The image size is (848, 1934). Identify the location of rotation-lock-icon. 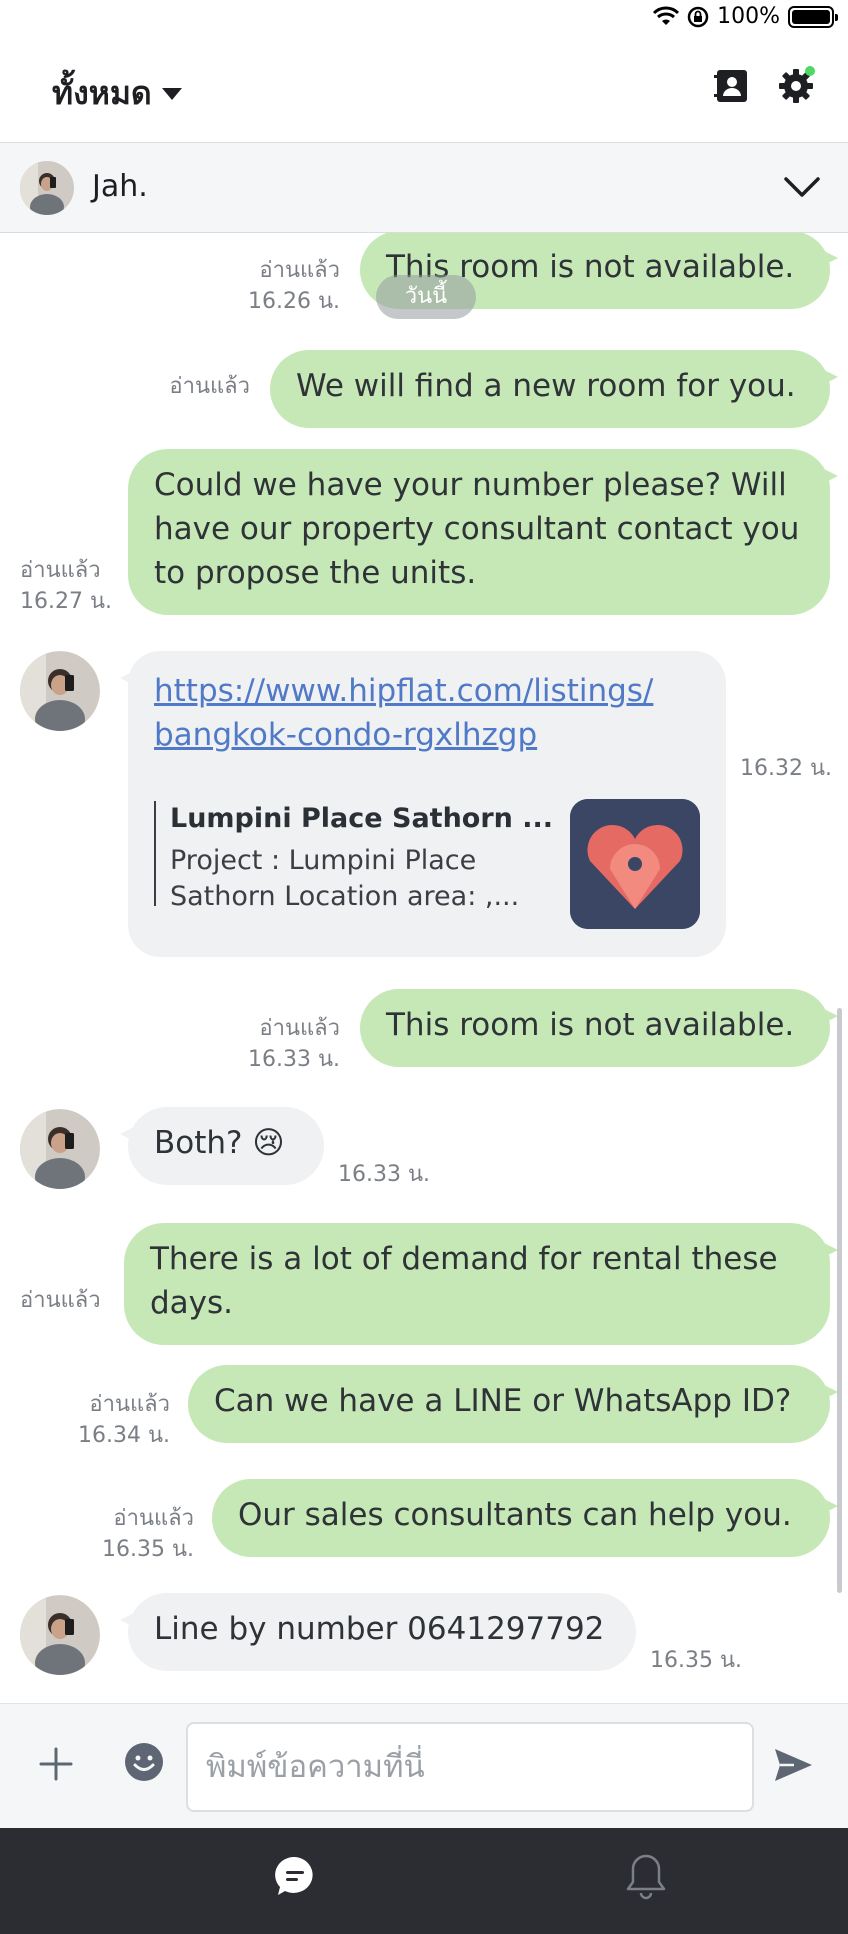
(698, 16).